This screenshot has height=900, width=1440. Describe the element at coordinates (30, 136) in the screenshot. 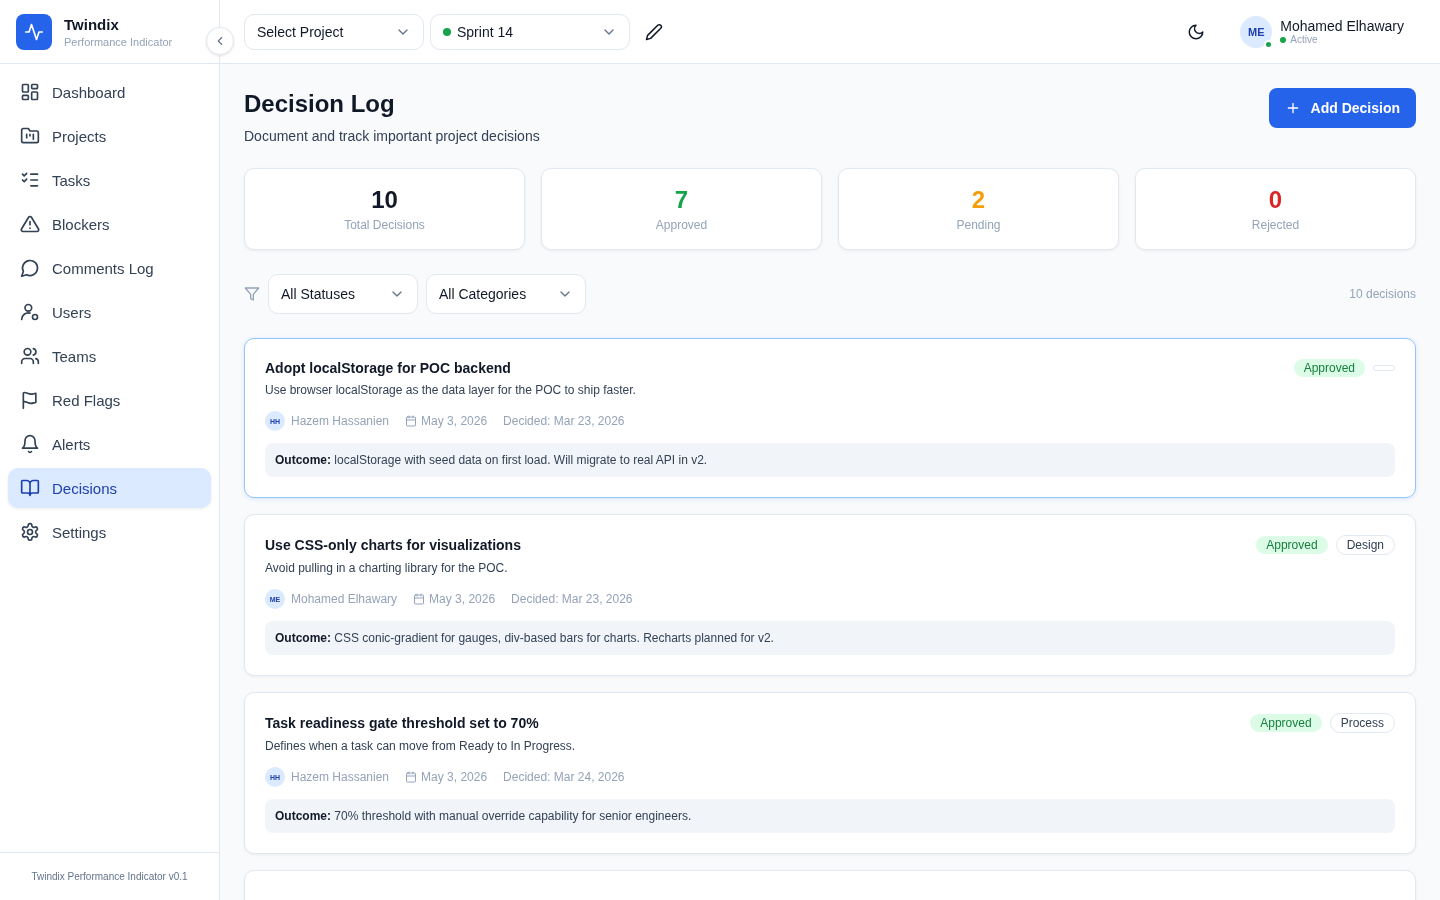

I see `folder-icon` at that location.